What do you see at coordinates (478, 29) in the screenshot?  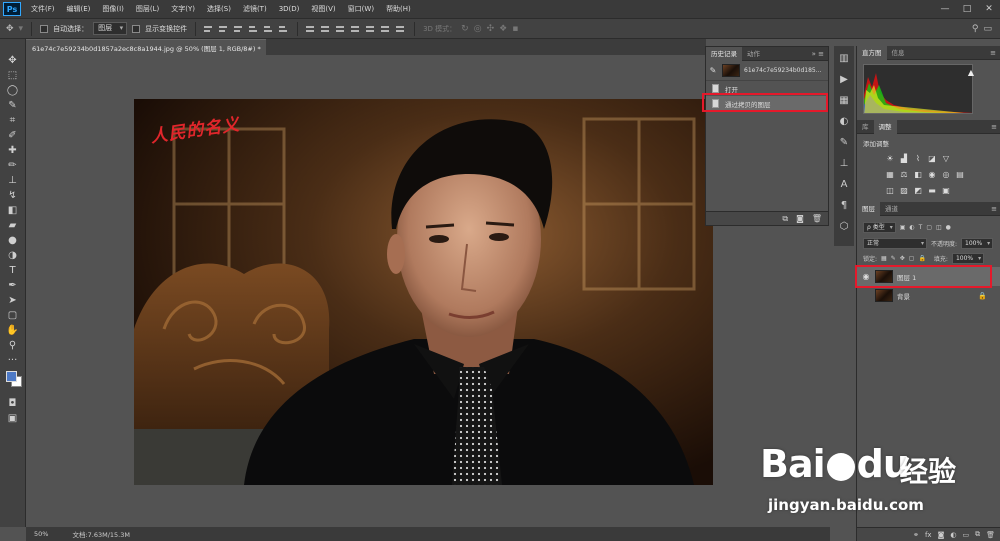 I see `3d-roll-icon: ◎` at bounding box center [478, 29].